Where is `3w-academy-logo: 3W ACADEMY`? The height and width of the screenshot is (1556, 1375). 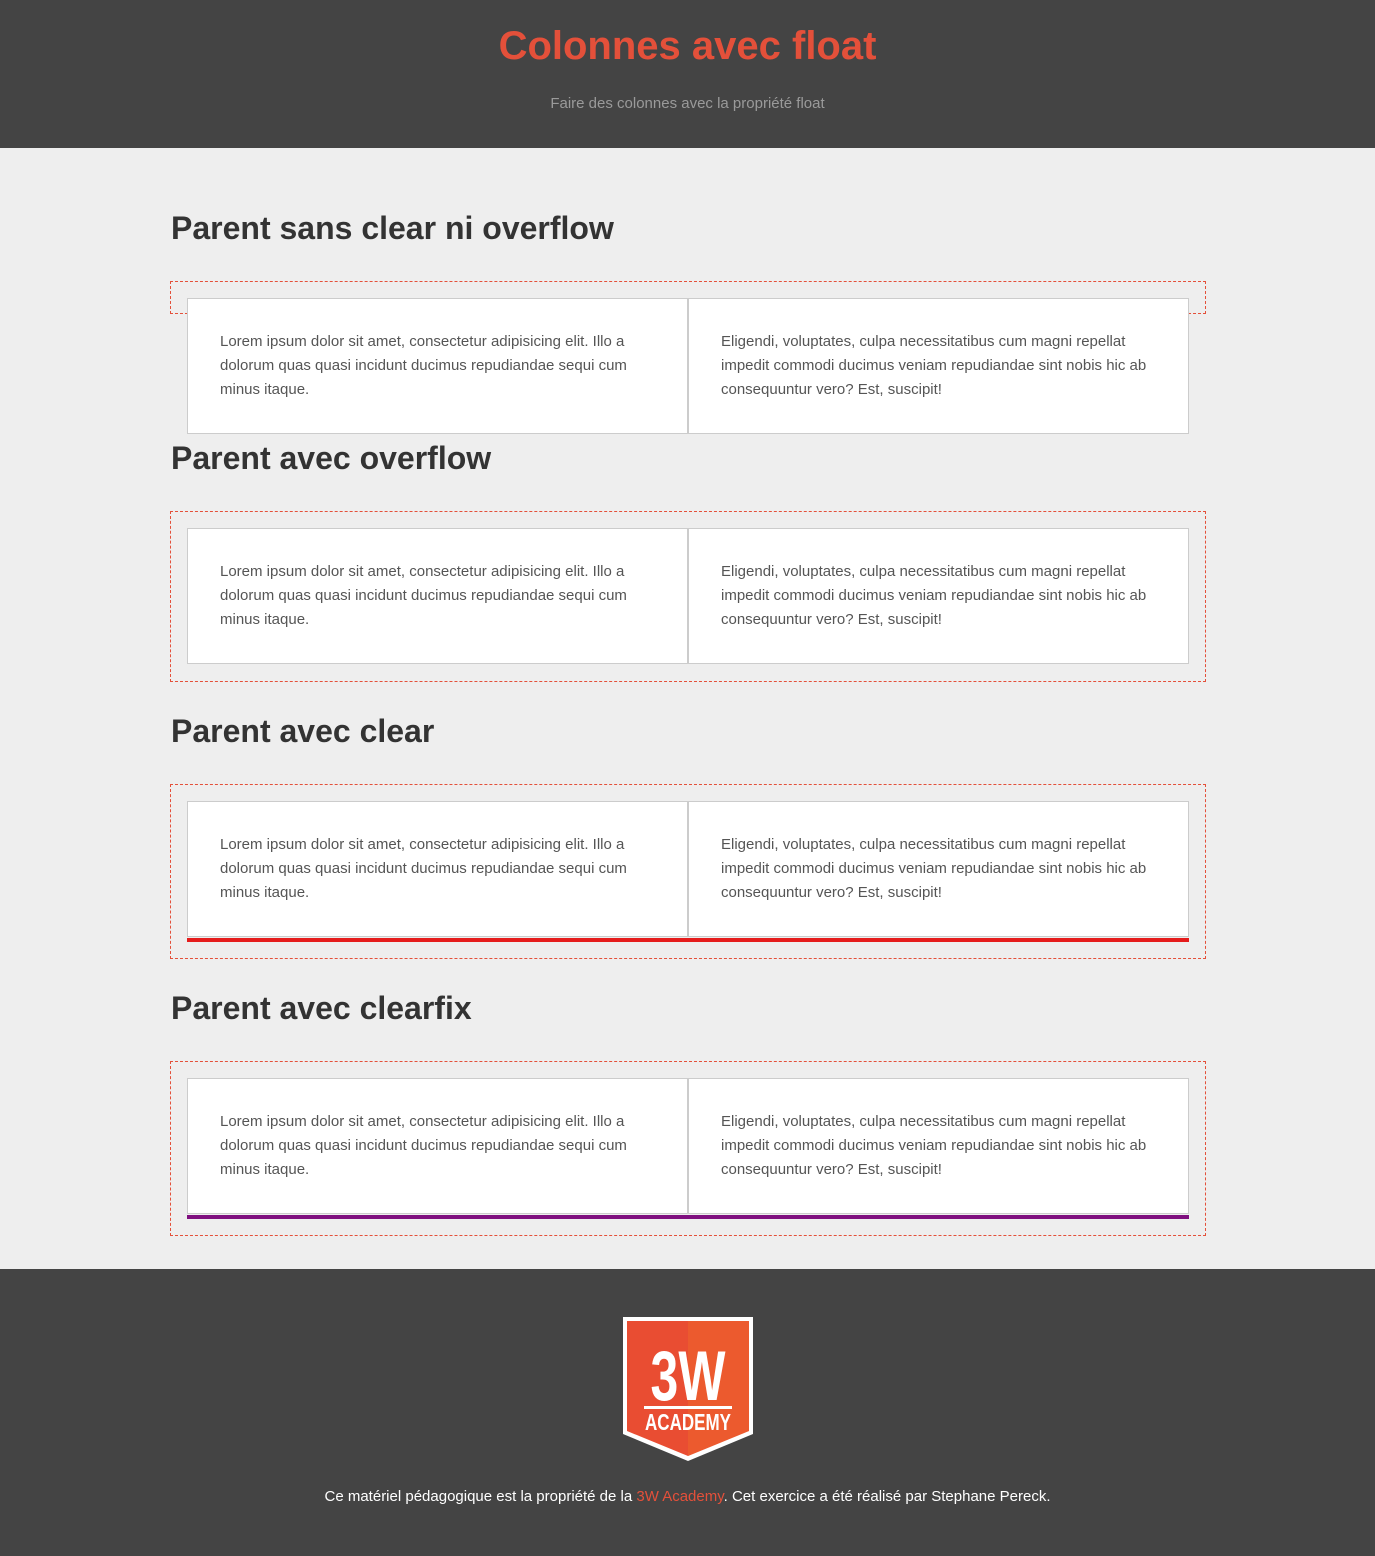
3w-academy-logo: 3W ACADEMY is located at coordinates (688, 1391).